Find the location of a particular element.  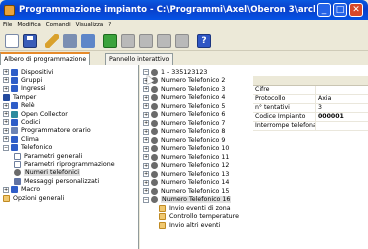

property-row: Interrompe telefonate is located at coordinates (310, 126).